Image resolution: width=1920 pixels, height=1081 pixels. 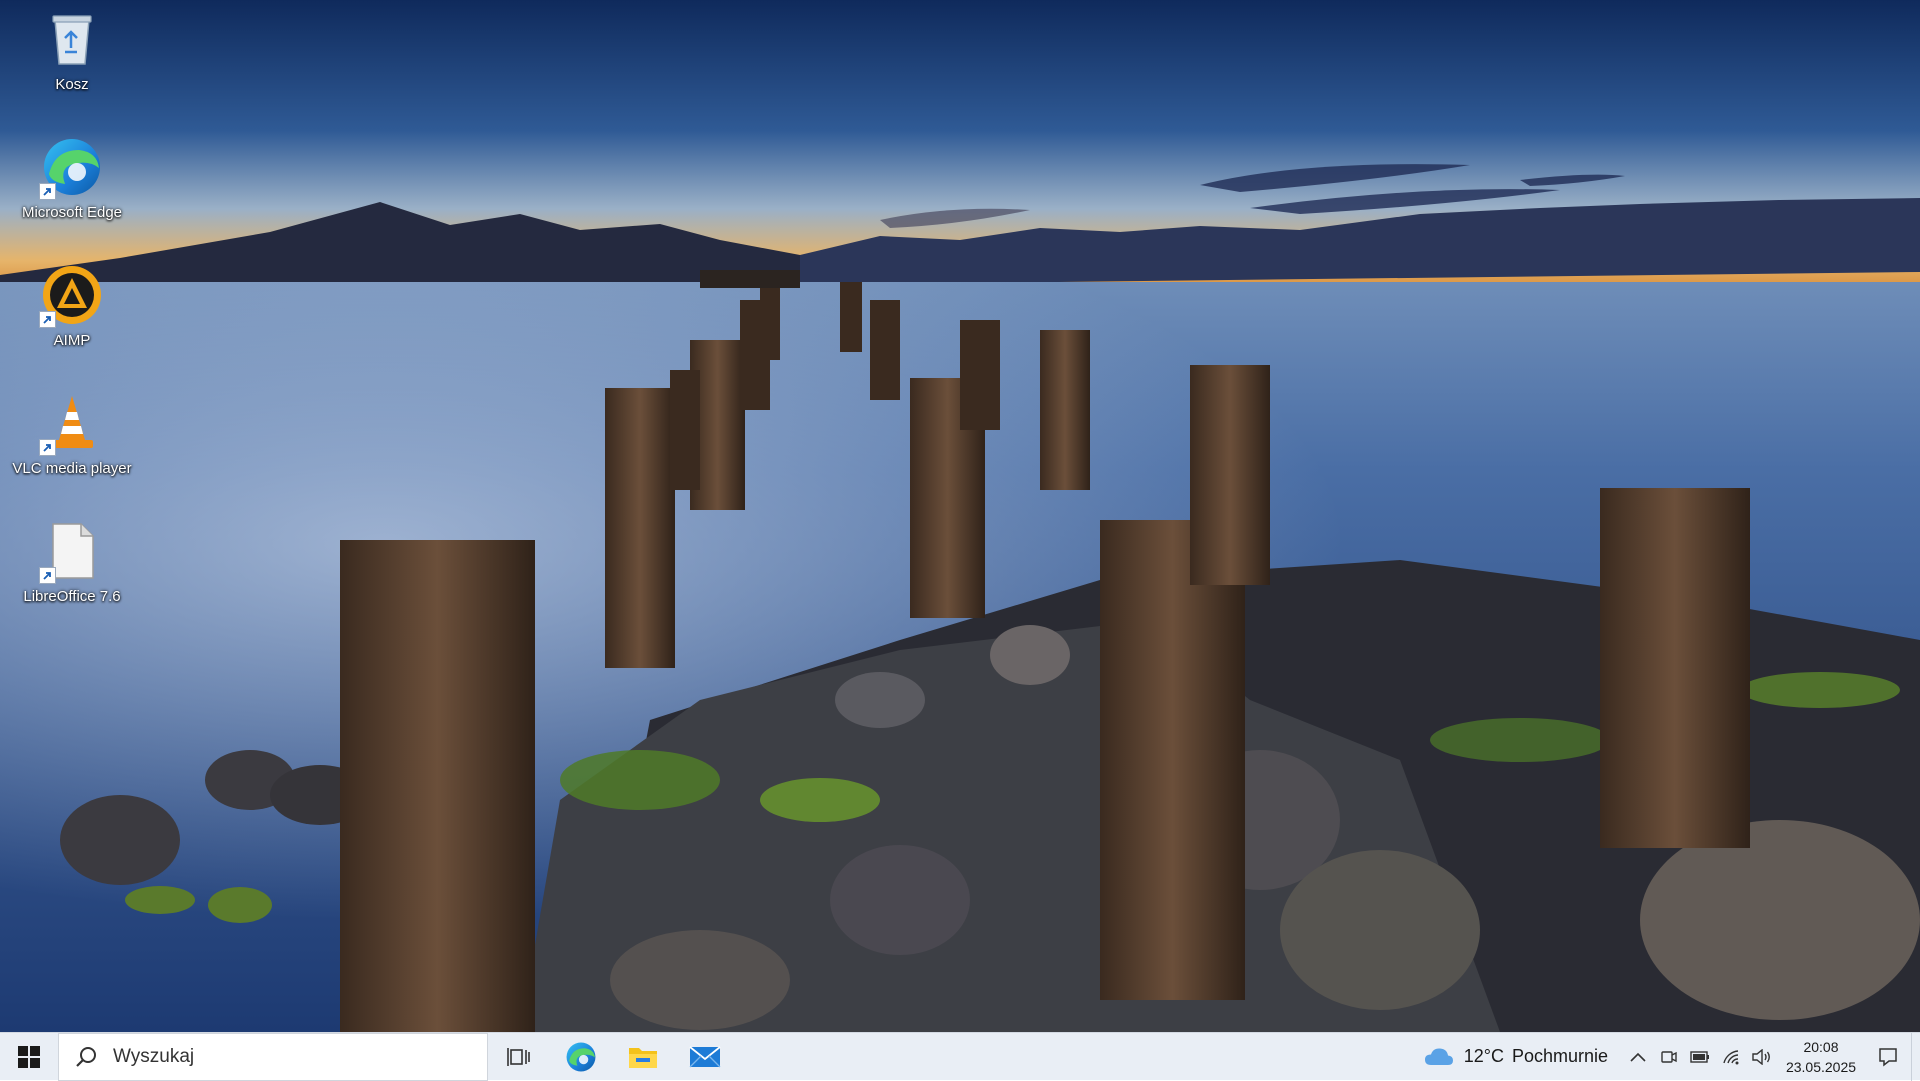 What do you see at coordinates (72, 340) in the screenshot?
I see `desktop-icon-label: AIMP` at bounding box center [72, 340].